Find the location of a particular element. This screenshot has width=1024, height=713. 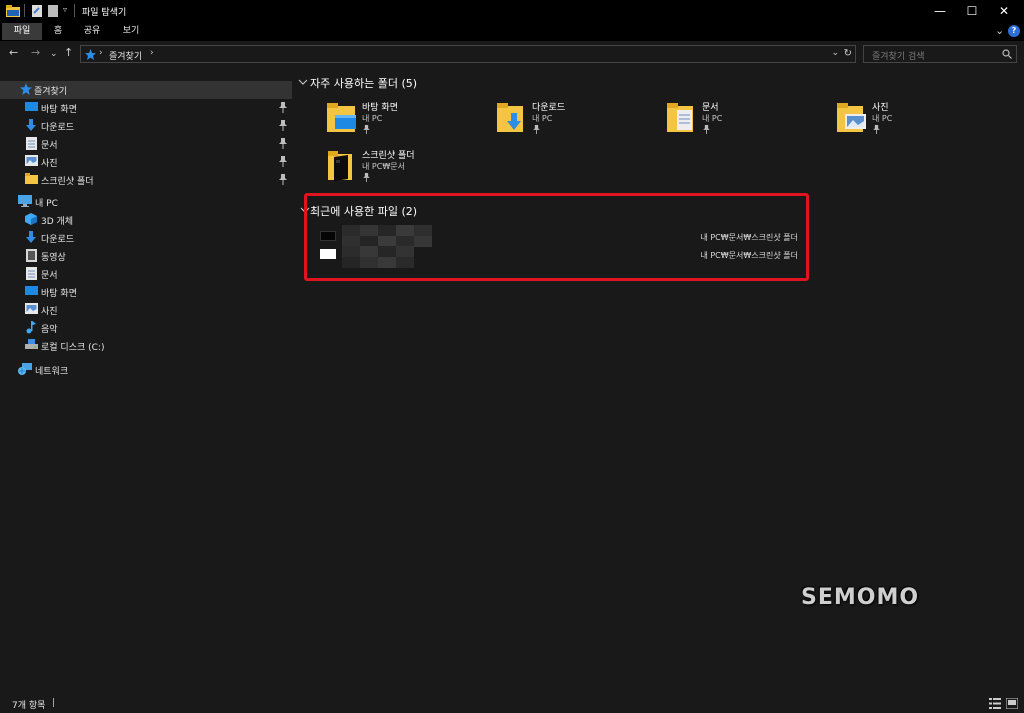

sidebar-item-quick-access: 즐겨찾기 is located at coordinates (146, 90).